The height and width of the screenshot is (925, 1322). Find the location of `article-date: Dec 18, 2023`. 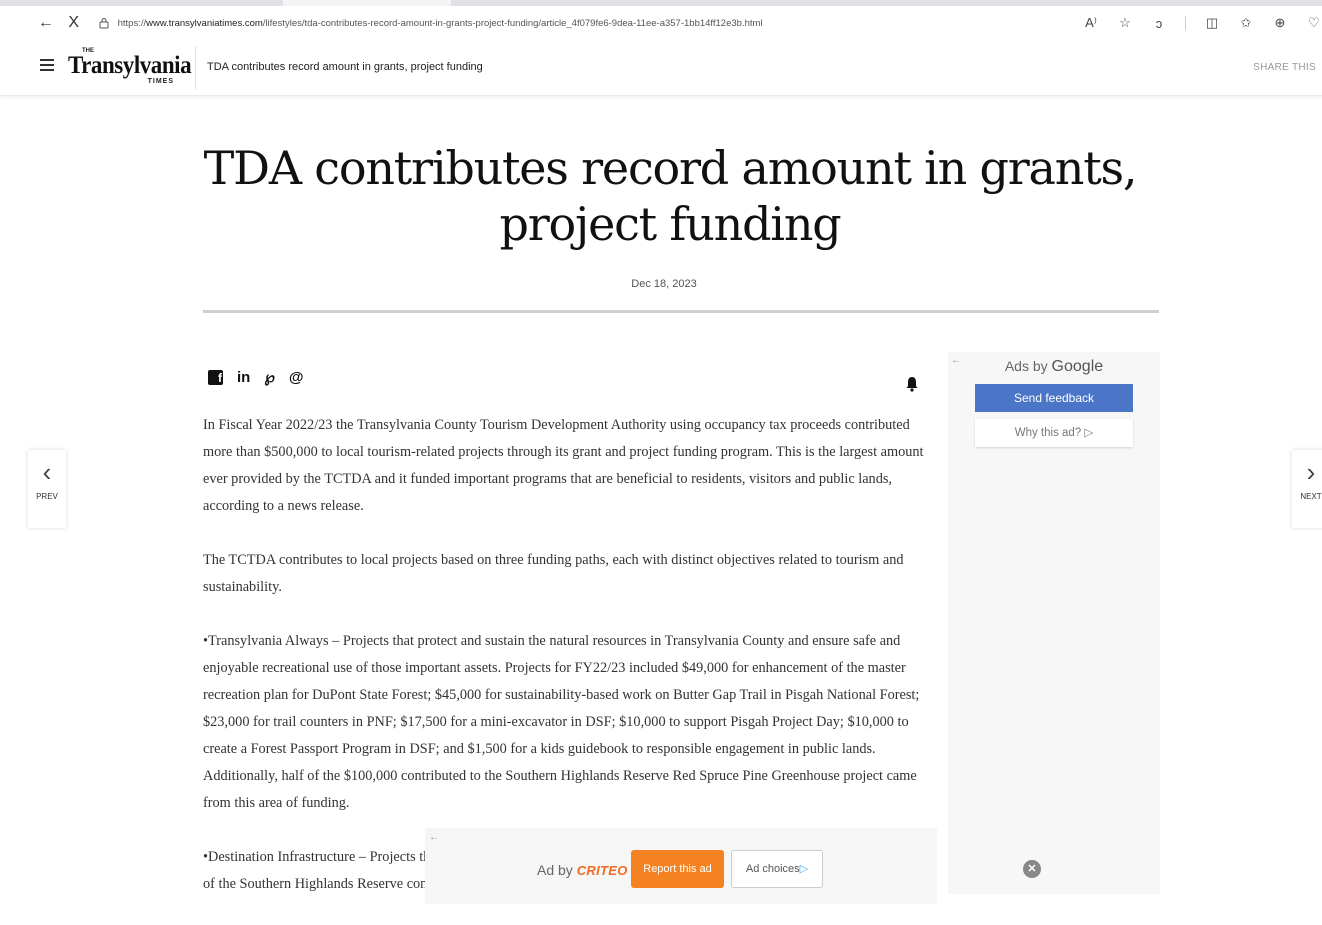

article-date: Dec 18, 2023 is located at coordinates (664, 284).